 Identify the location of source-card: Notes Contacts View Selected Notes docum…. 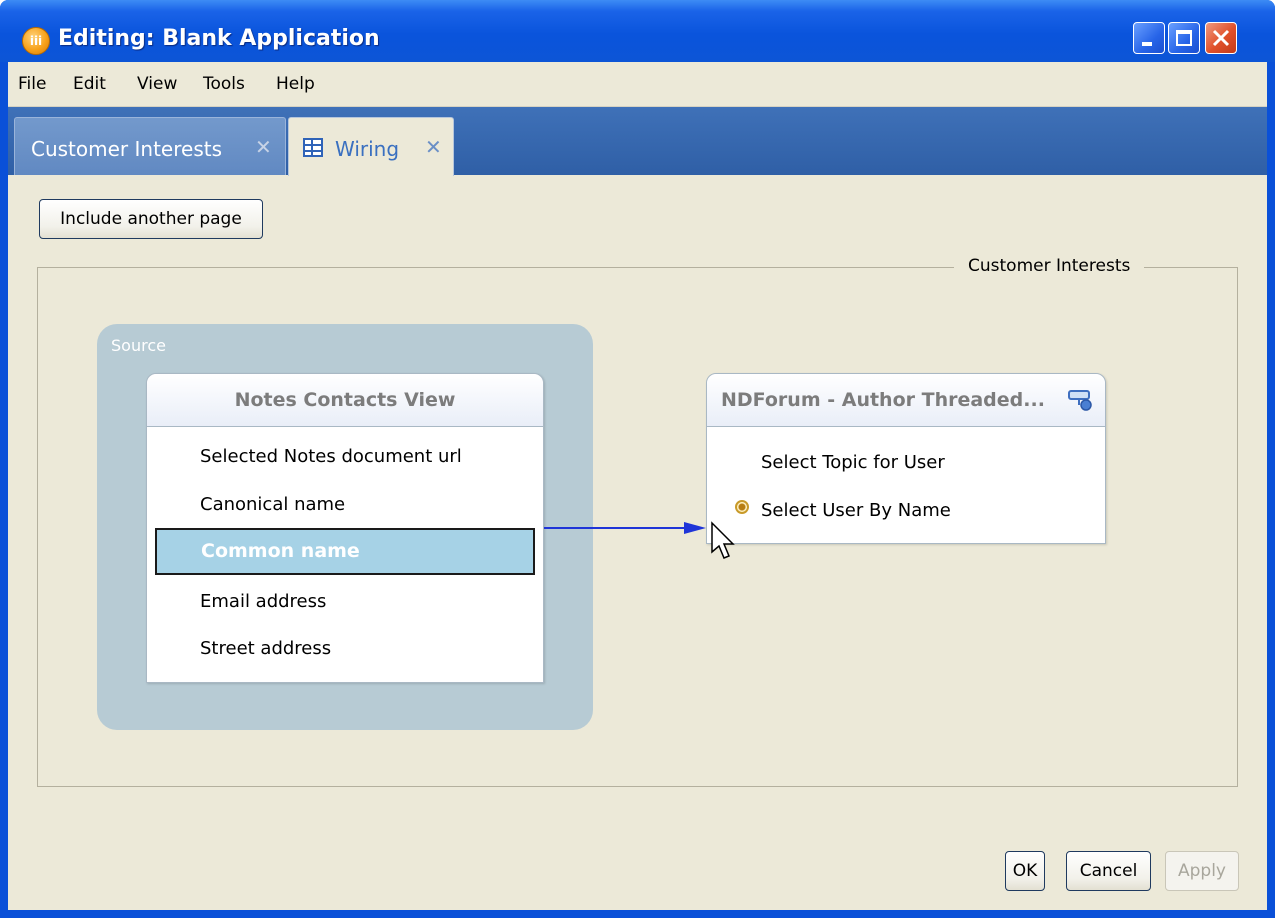
(345, 528).